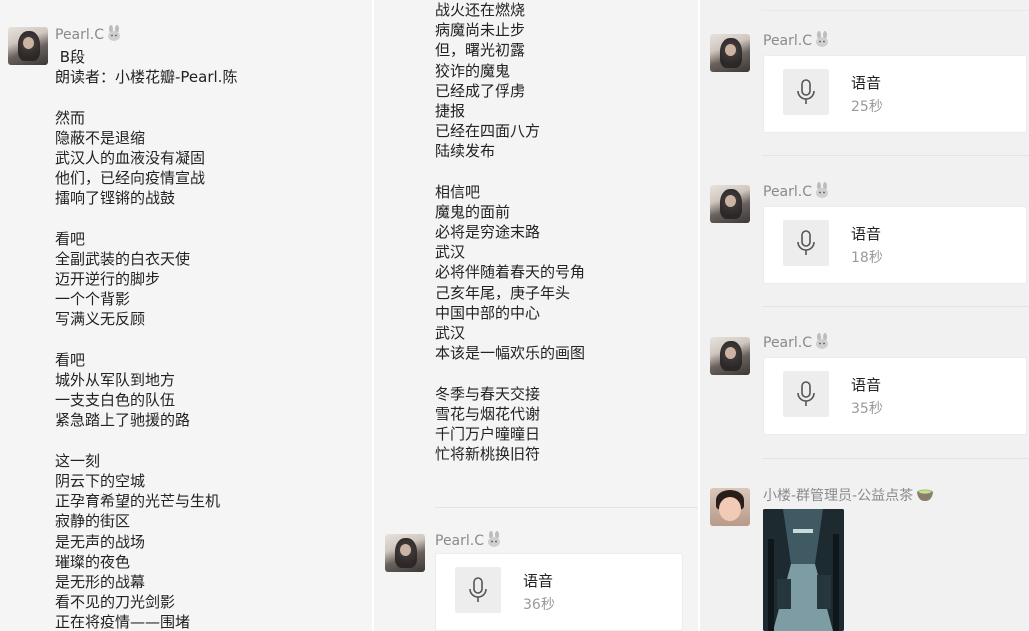 This screenshot has height=631, width=1029. What do you see at coordinates (867, 258) in the screenshot?
I see `voice-duration: 18秒` at bounding box center [867, 258].